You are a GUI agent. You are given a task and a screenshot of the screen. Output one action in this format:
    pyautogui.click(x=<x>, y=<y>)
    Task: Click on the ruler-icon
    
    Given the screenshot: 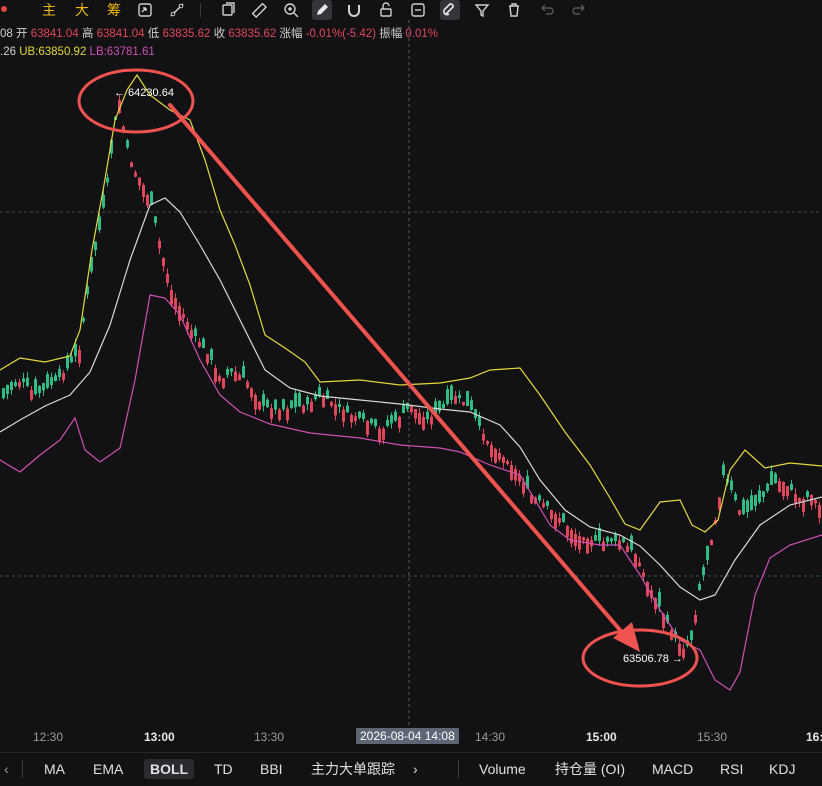 What is the action you would take?
    pyautogui.click(x=259, y=10)
    